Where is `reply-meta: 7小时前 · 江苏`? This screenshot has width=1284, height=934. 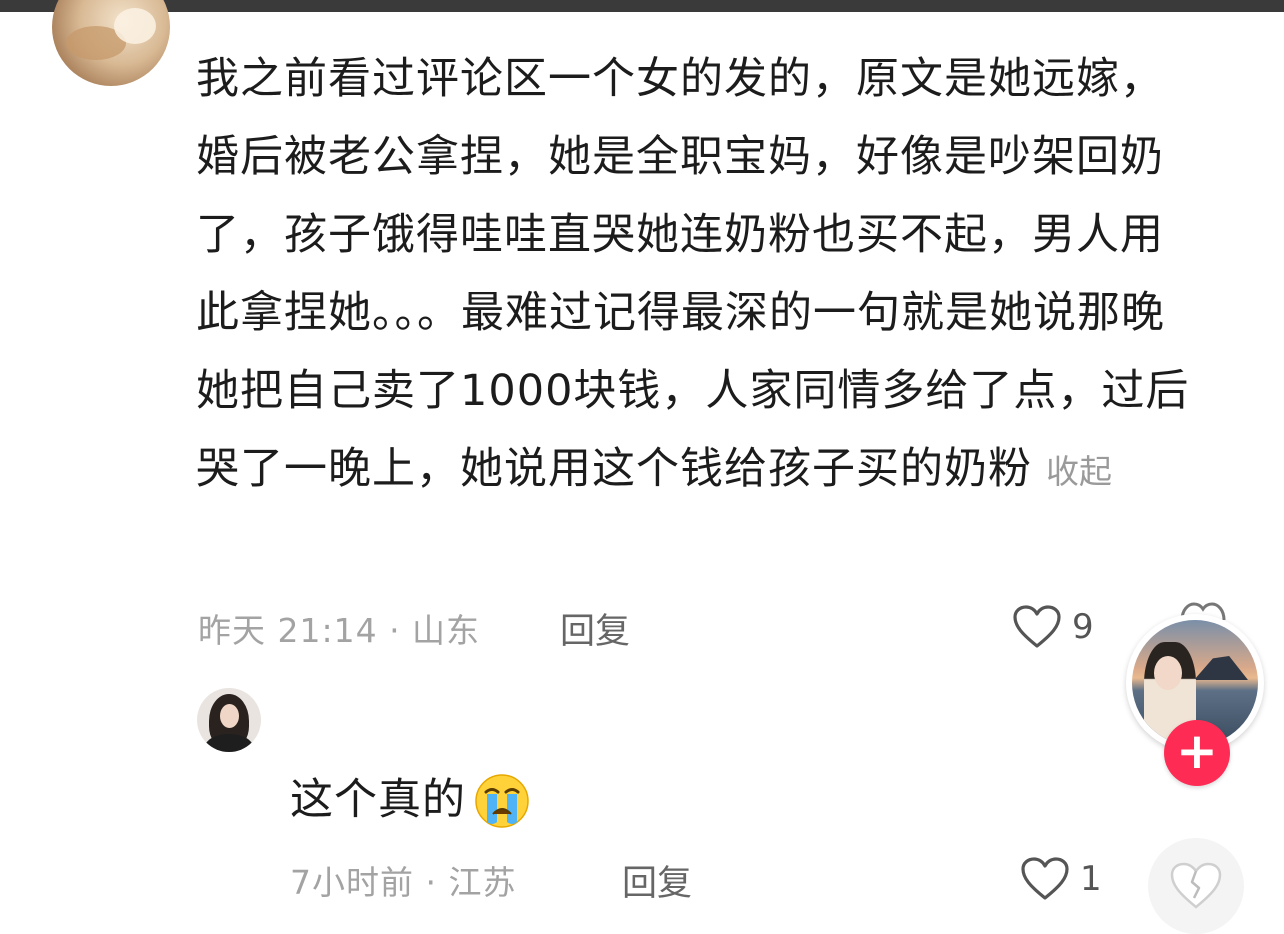 reply-meta: 7小时前 · 江苏 is located at coordinates (403, 882).